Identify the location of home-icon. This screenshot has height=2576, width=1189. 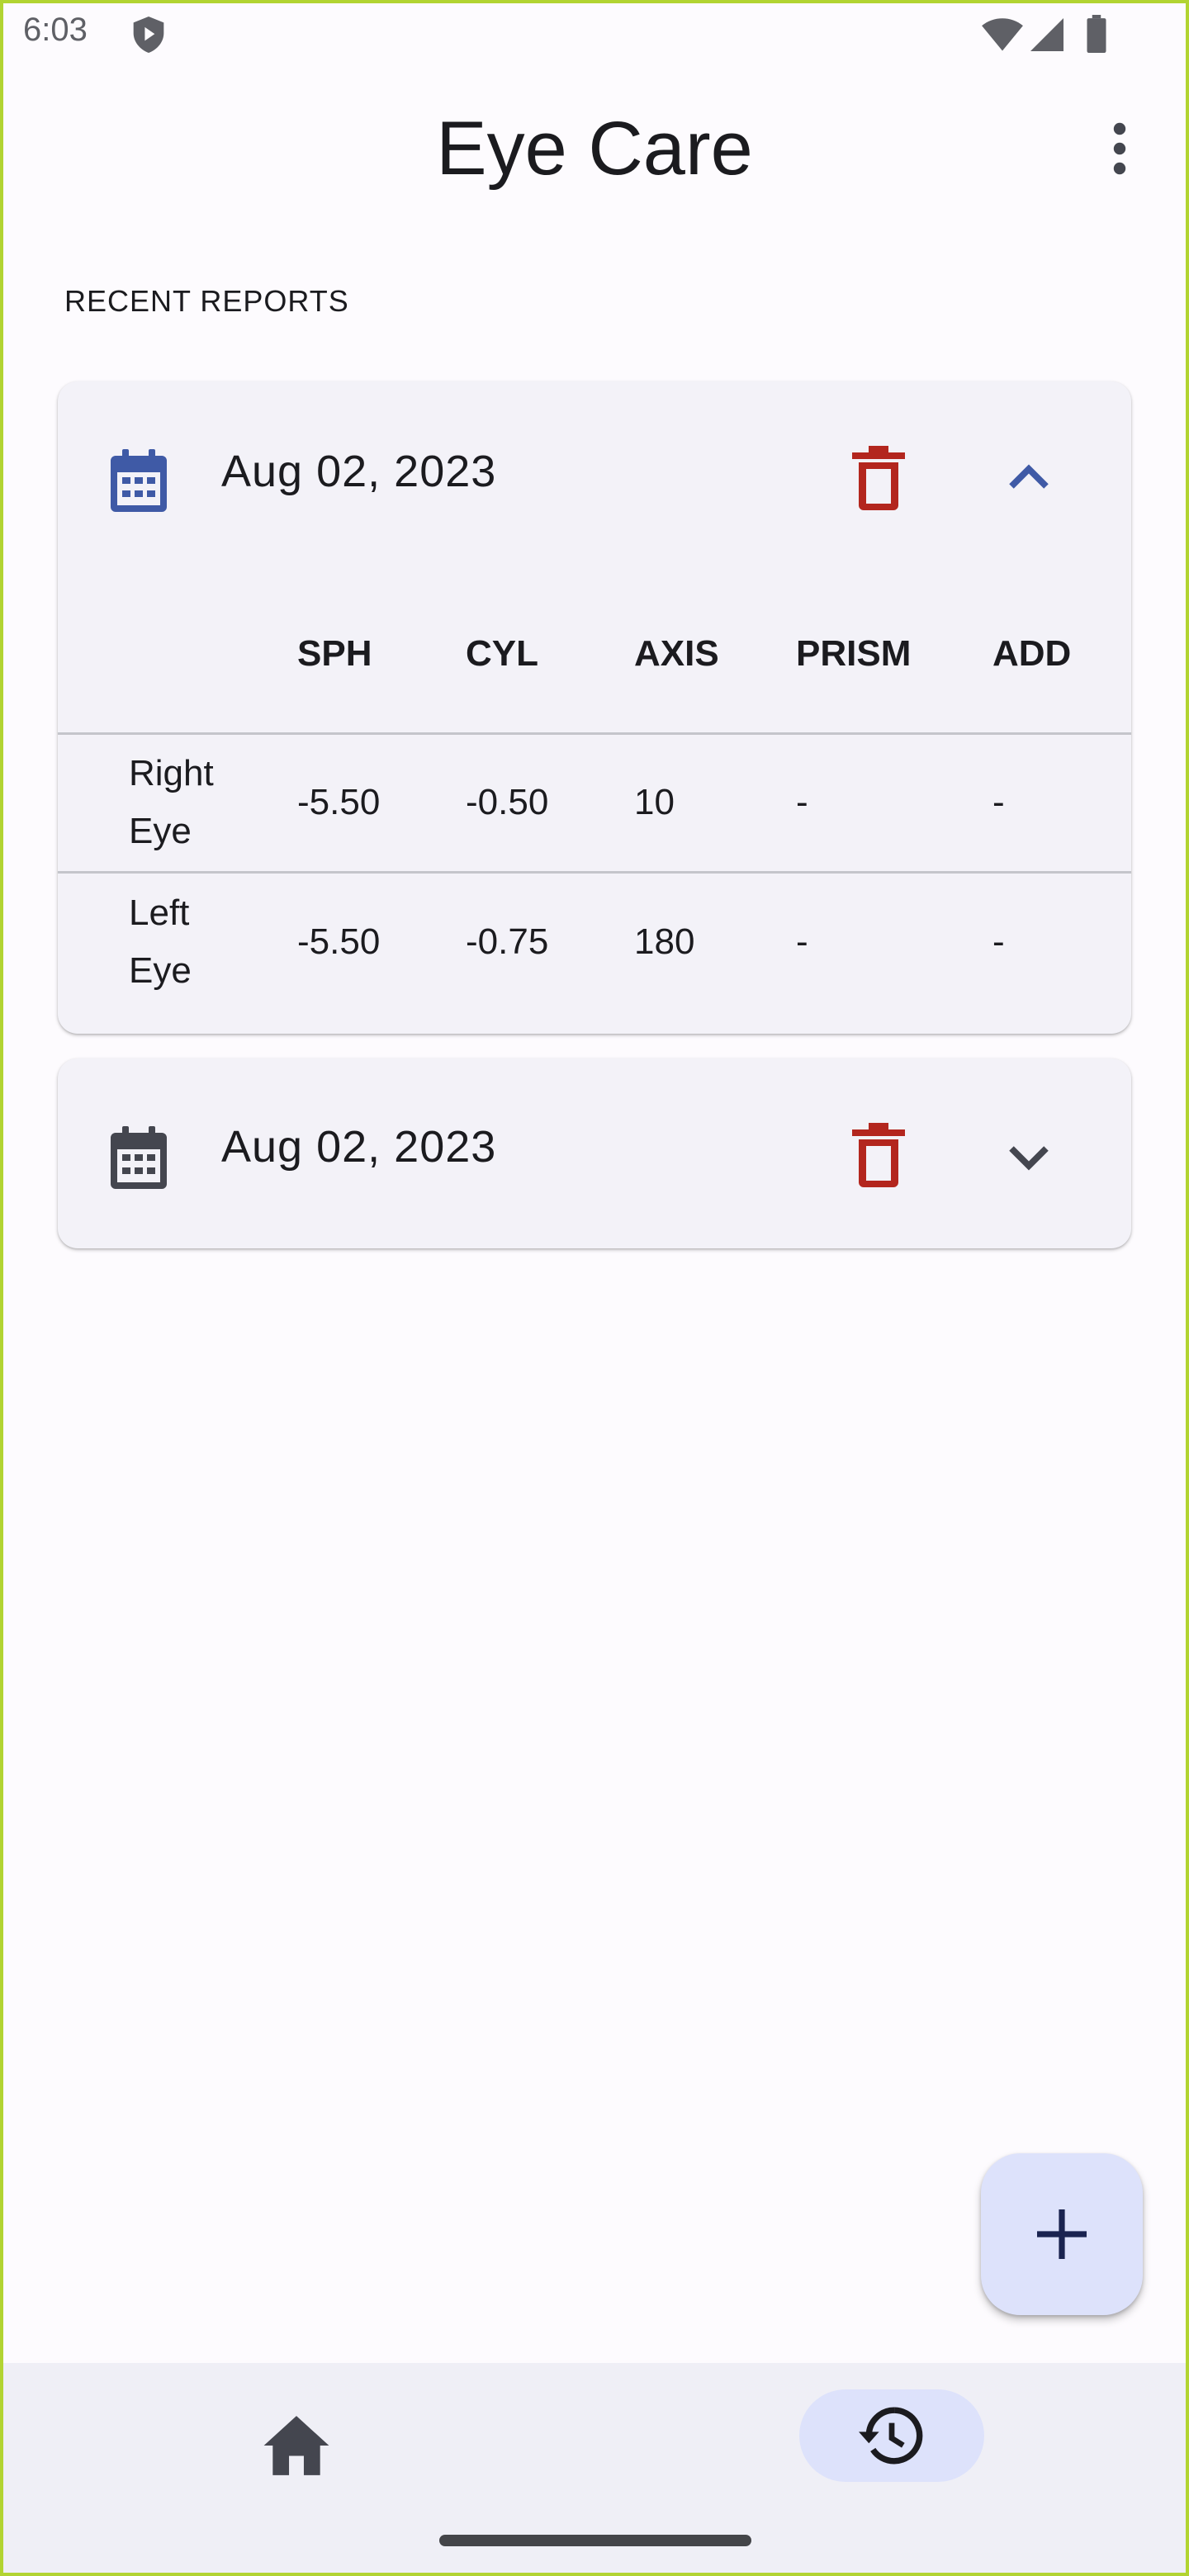
(296, 2446).